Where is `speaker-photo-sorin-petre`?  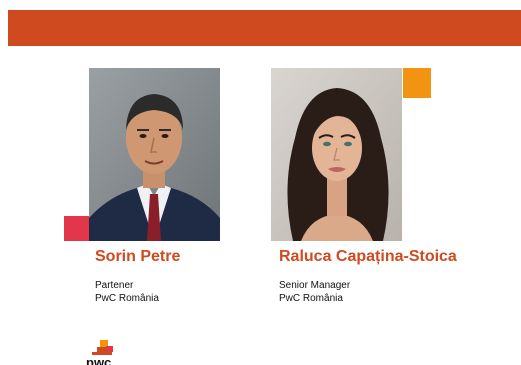 speaker-photo-sorin-petre is located at coordinates (154, 154).